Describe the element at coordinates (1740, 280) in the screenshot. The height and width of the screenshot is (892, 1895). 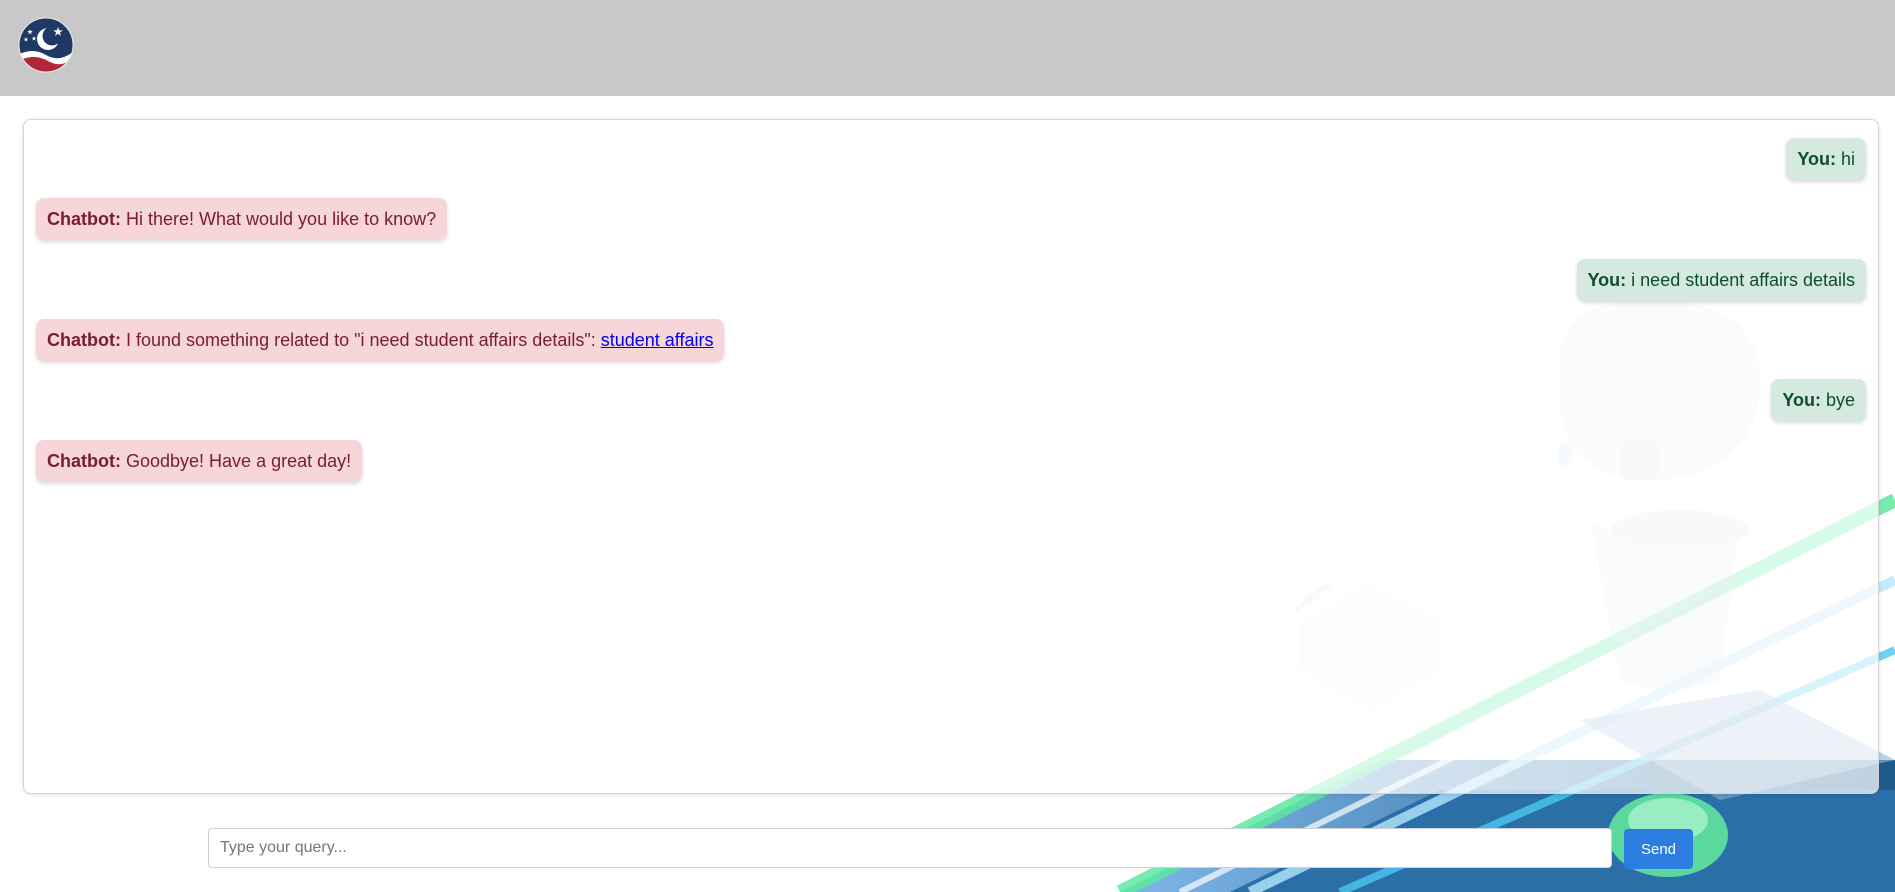
I see `message-text: i need student affairs details` at that location.